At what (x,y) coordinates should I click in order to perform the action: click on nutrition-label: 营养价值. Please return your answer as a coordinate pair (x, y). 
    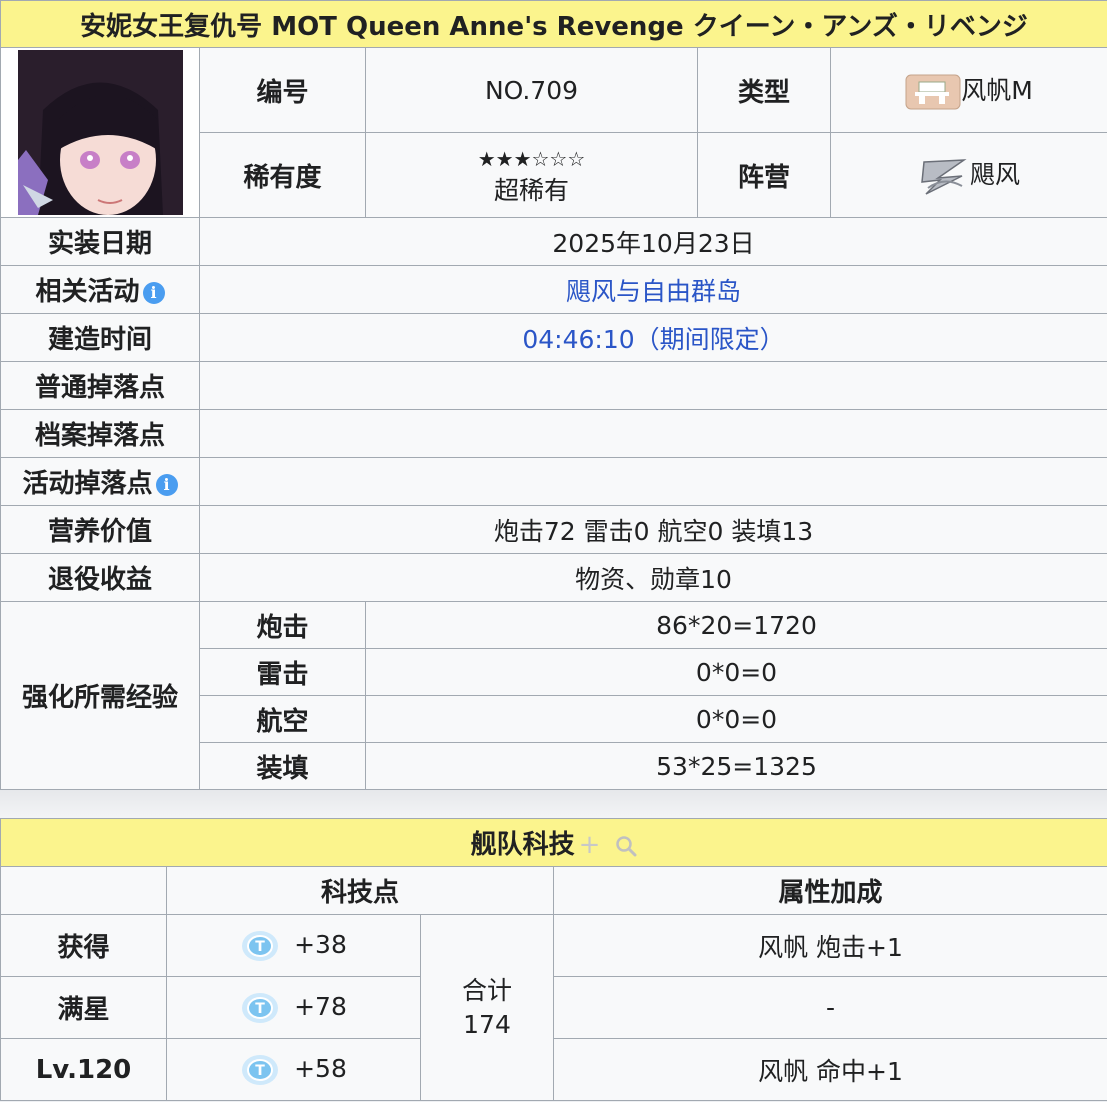
    Looking at the image, I should click on (100, 529).